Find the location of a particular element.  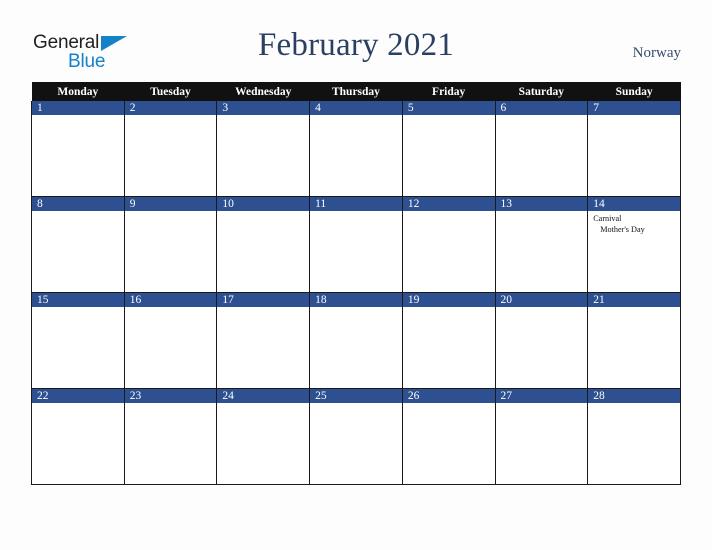

calendar-day-cell: 16 is located at coordinates (170, 340).